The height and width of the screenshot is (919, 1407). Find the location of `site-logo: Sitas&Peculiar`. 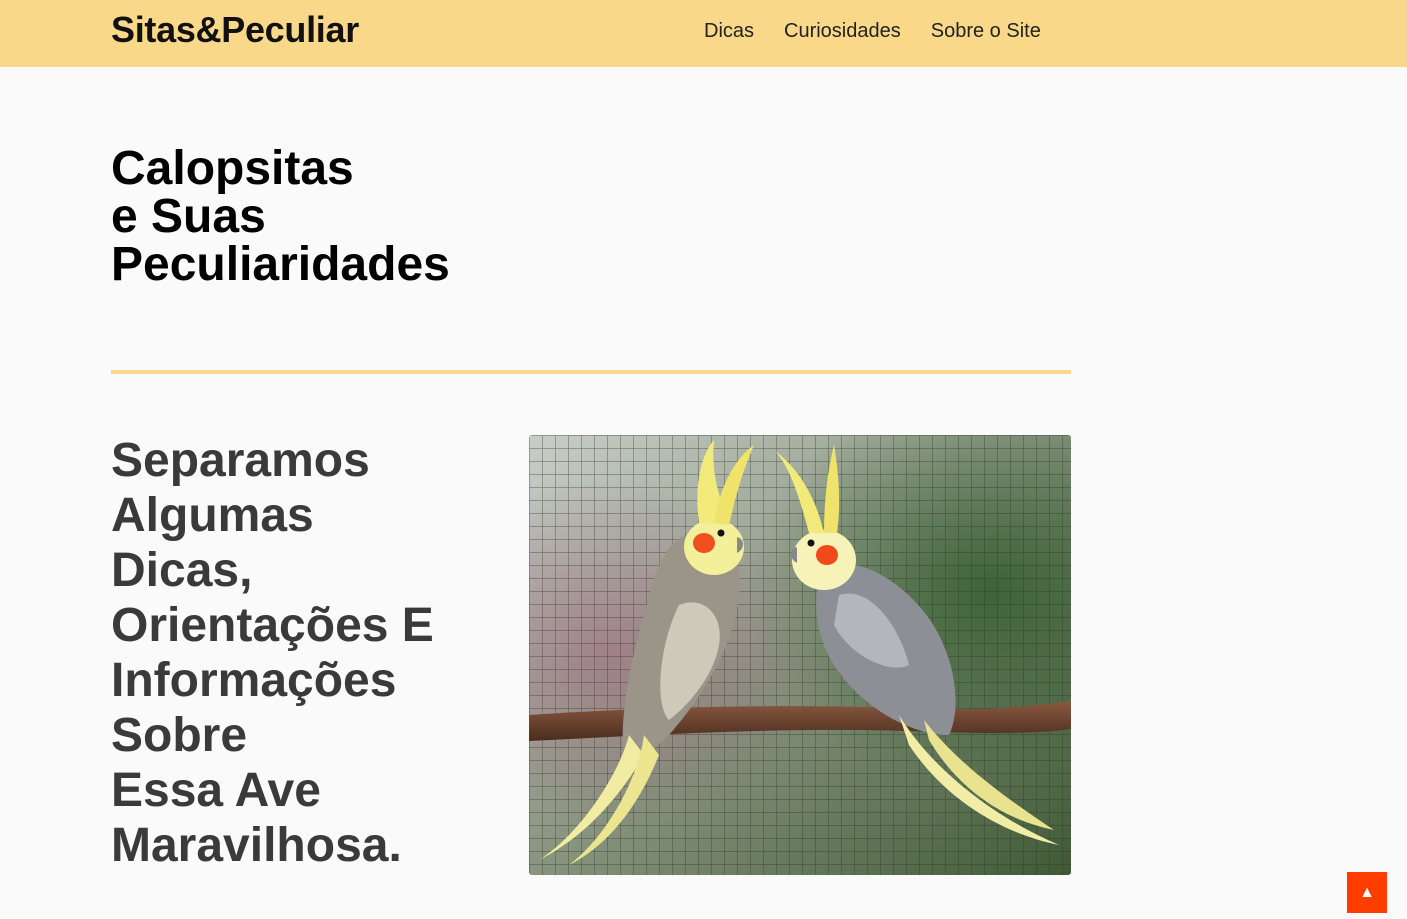

site-logo: Sitas&Peculiar is located at coordinates (235, 30).